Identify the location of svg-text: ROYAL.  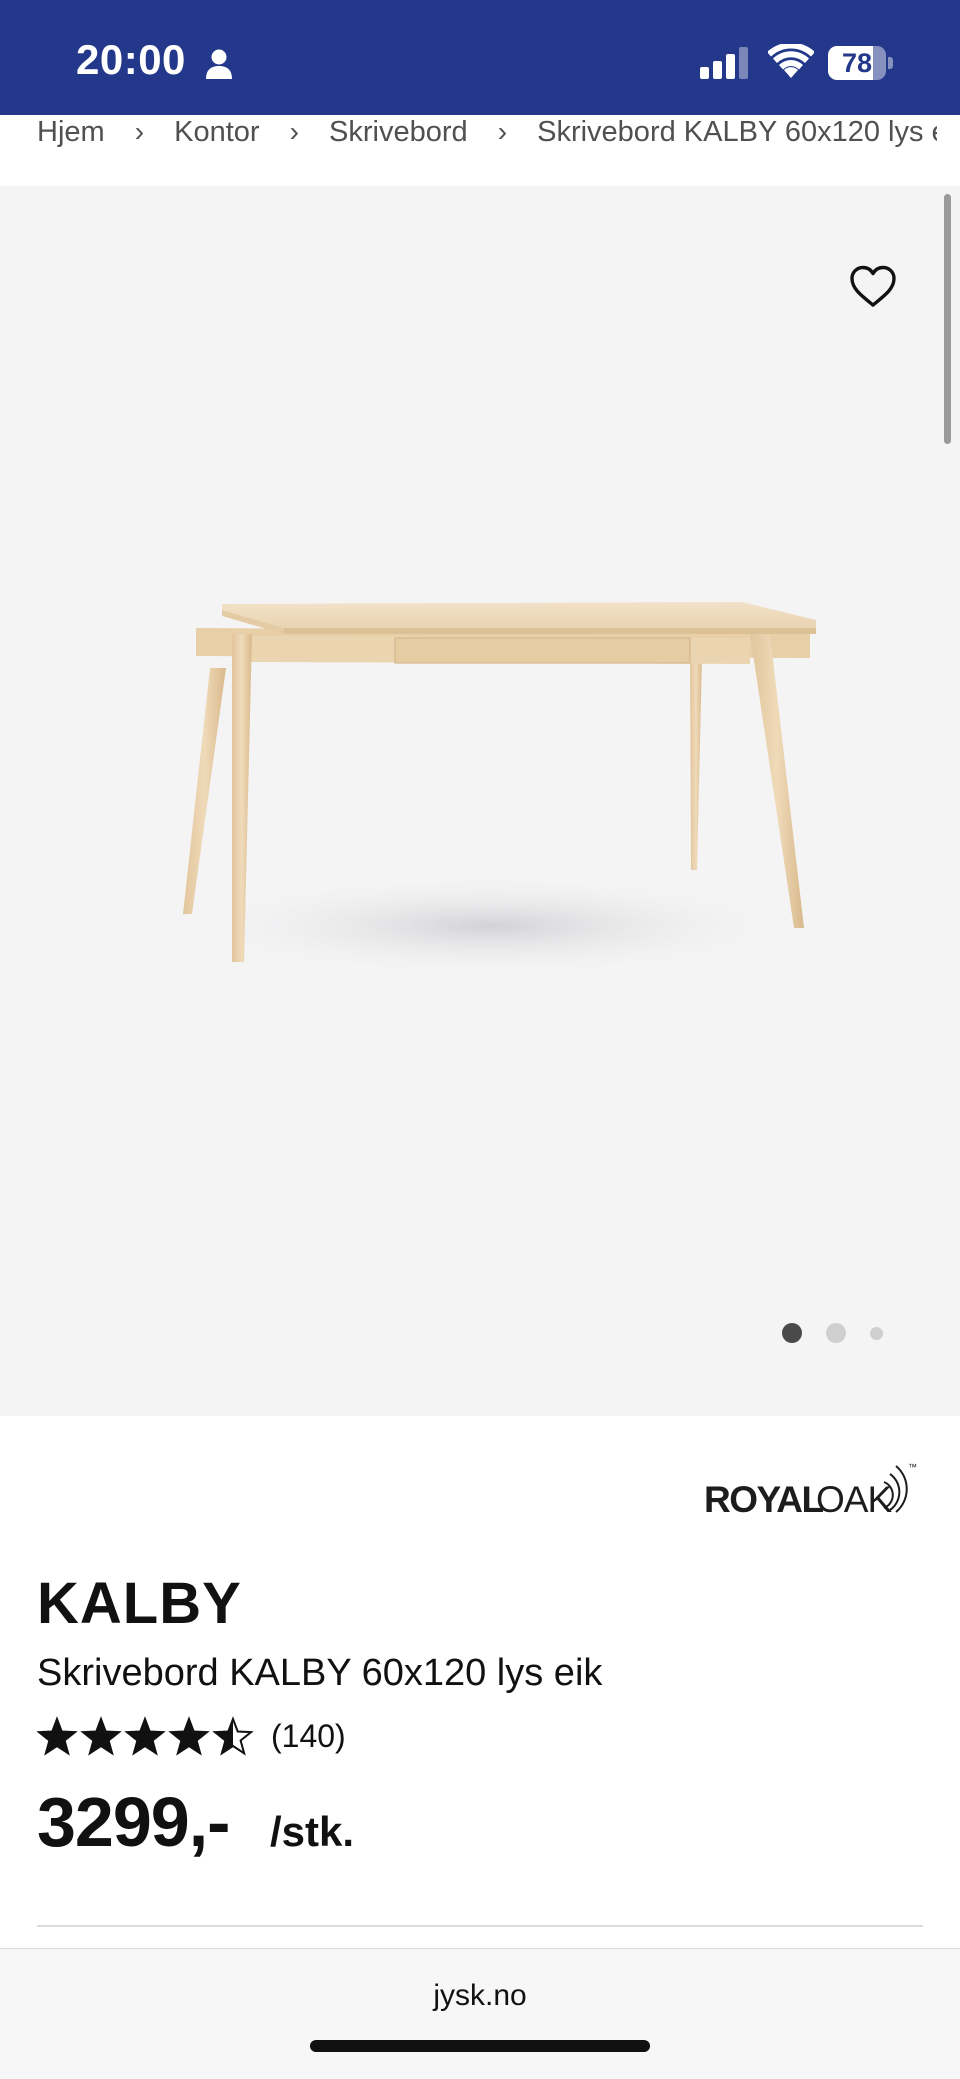
(764, 1499).